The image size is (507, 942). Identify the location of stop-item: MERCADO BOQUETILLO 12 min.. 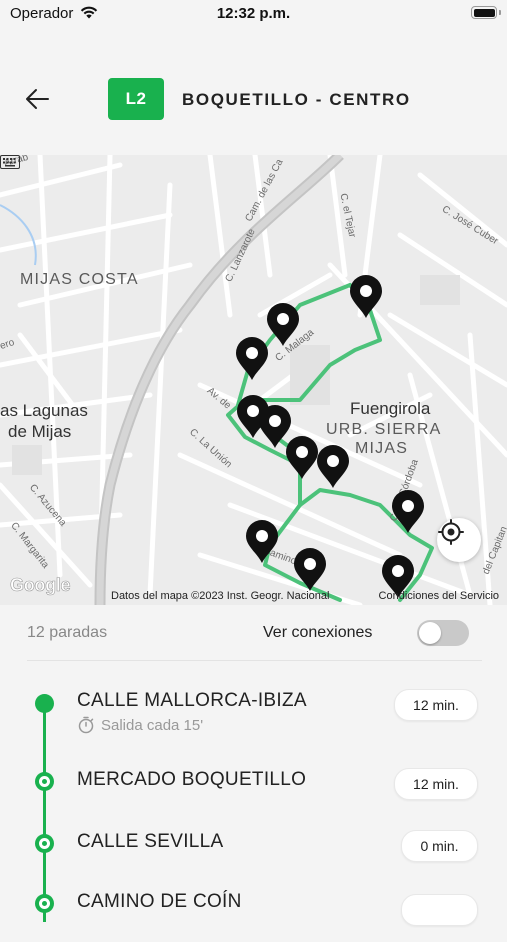
(253, 790).